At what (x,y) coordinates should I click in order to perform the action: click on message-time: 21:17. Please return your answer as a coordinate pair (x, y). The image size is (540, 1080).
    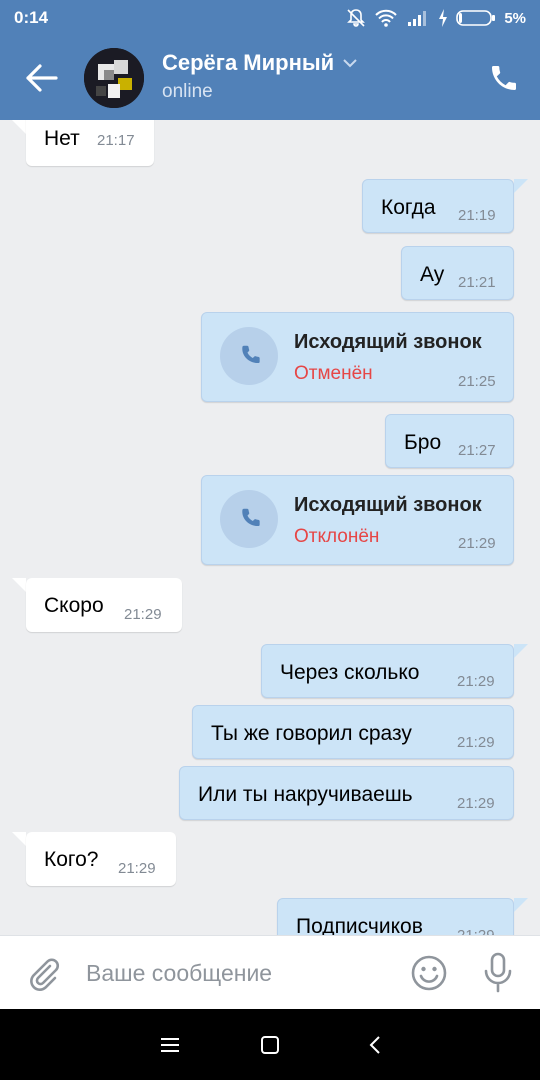
    Looking at the image, I should click on (116, 140).